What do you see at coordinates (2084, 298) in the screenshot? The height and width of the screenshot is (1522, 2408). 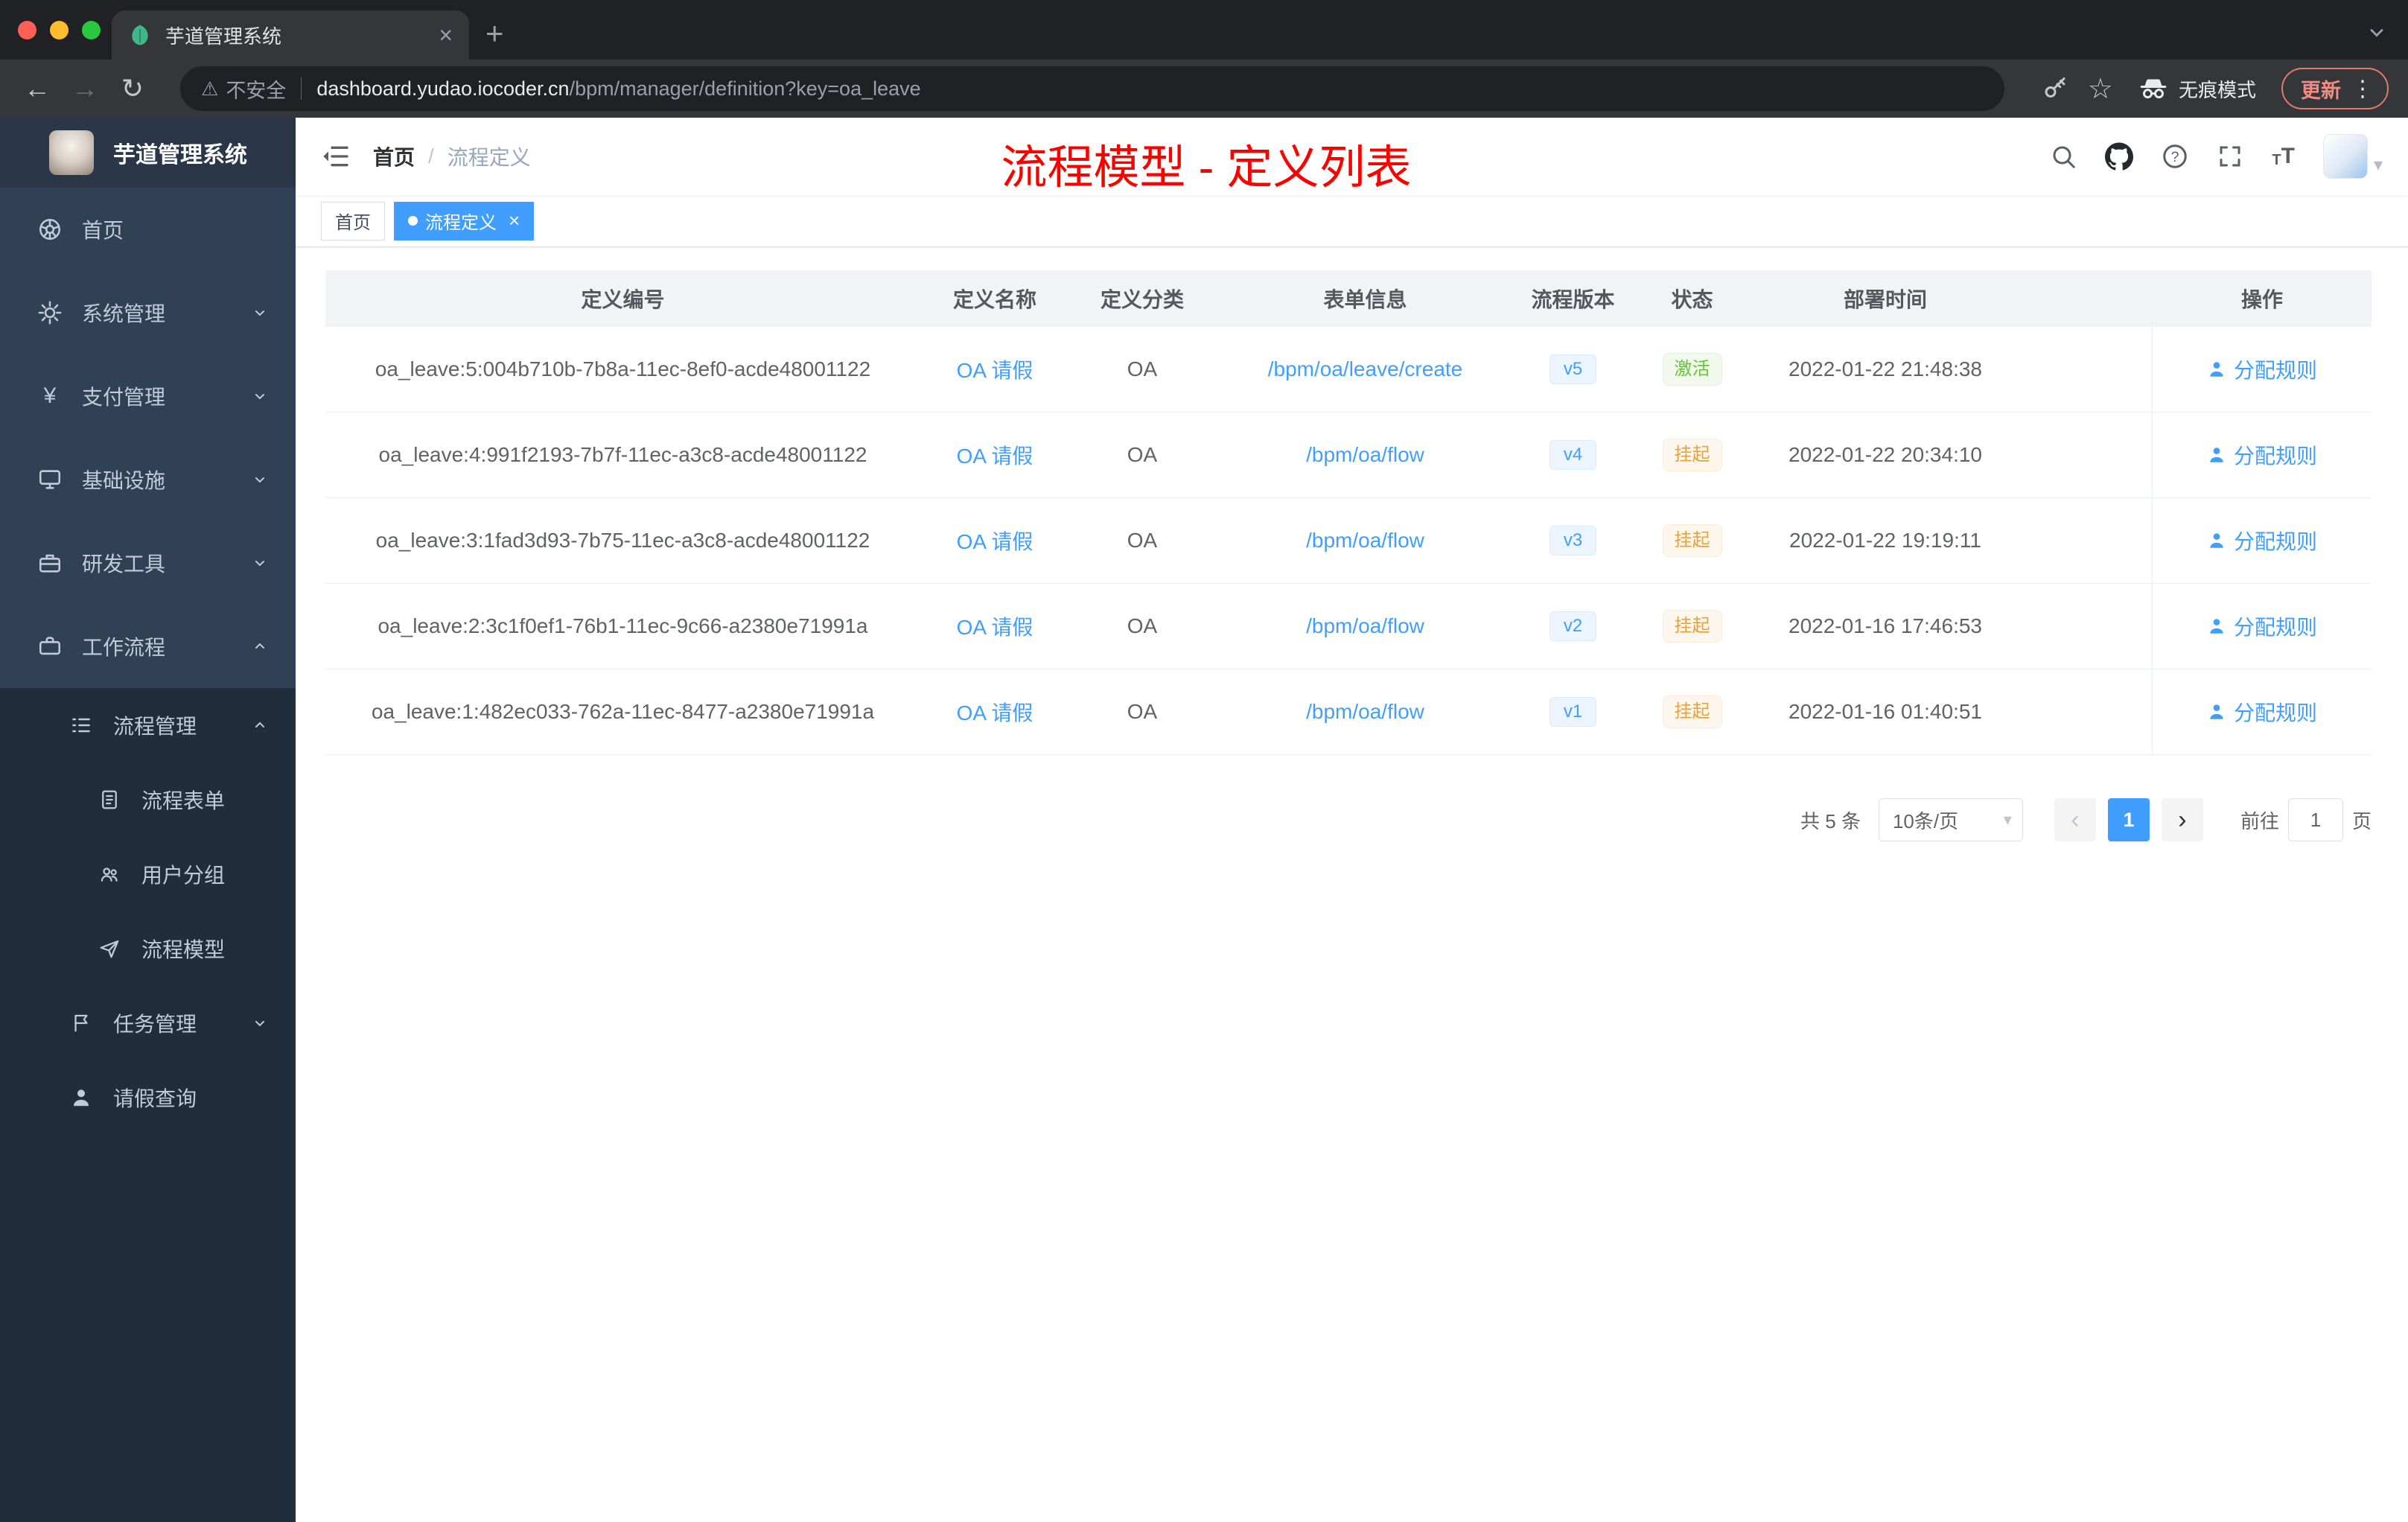 I see `column-header-spacer` at bounding box center [2084, 298].